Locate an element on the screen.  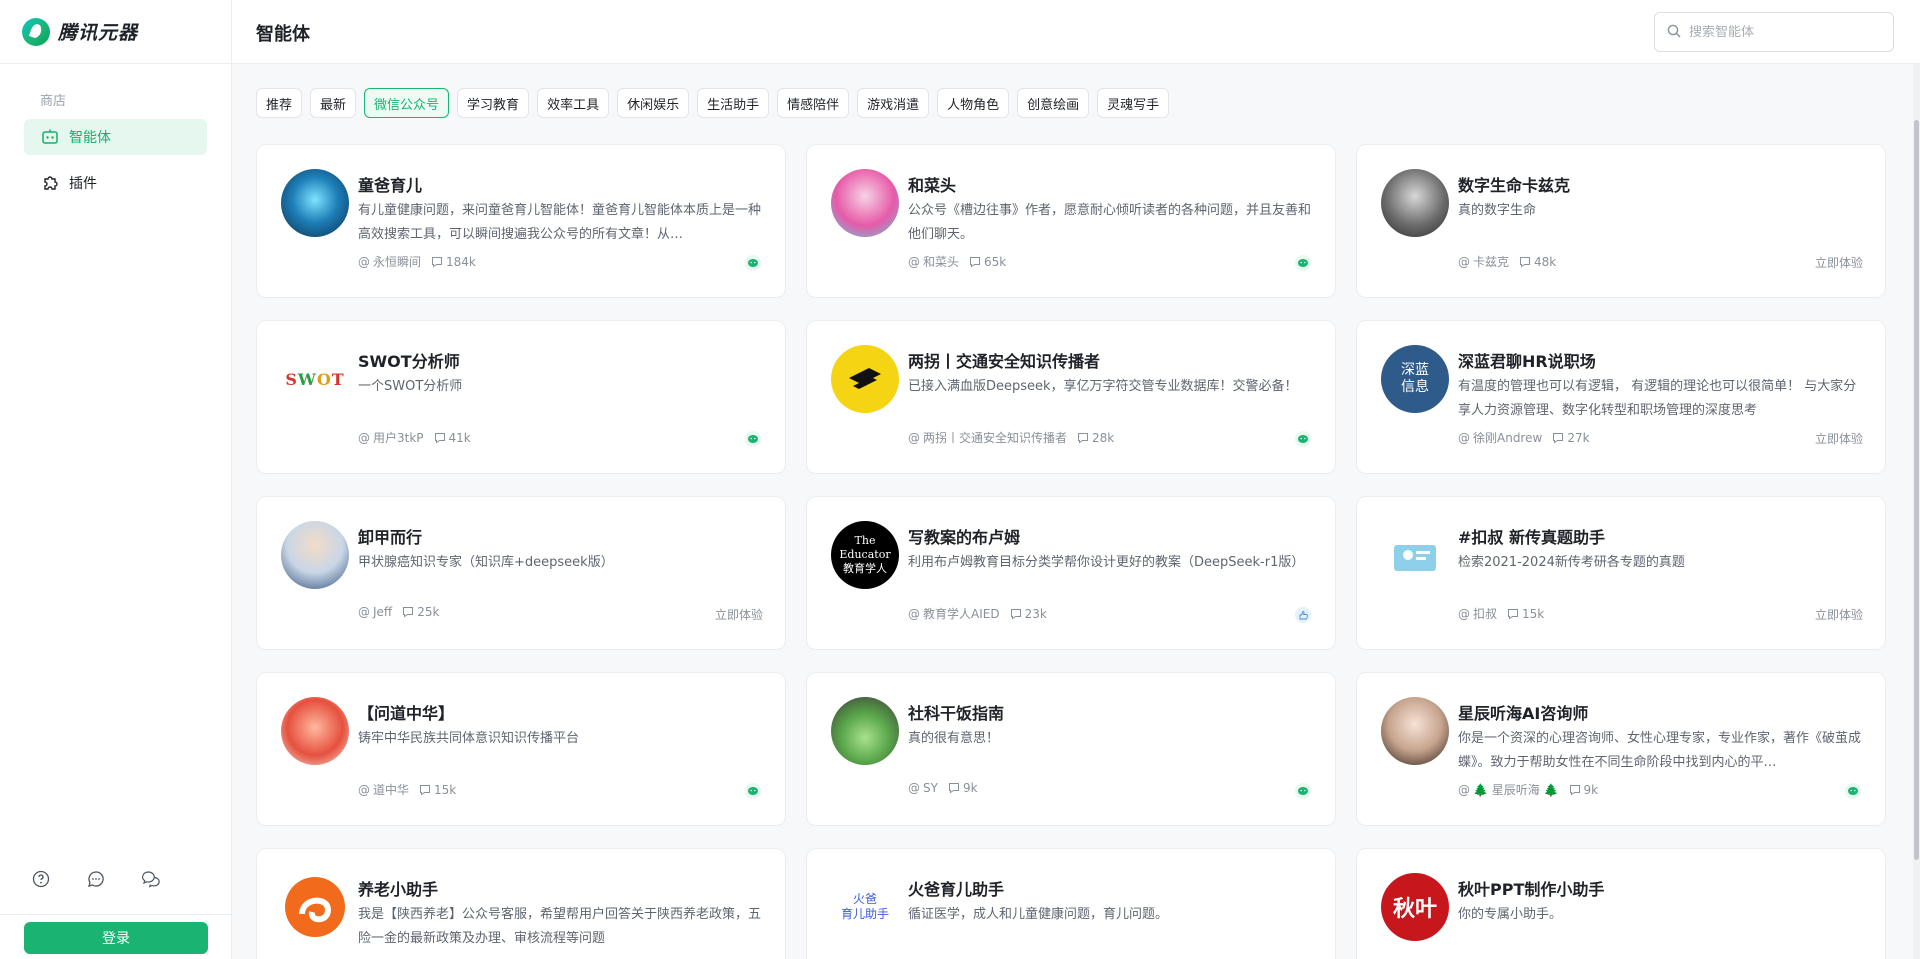
login-button: 登录 is located at coordinates (116, 938).